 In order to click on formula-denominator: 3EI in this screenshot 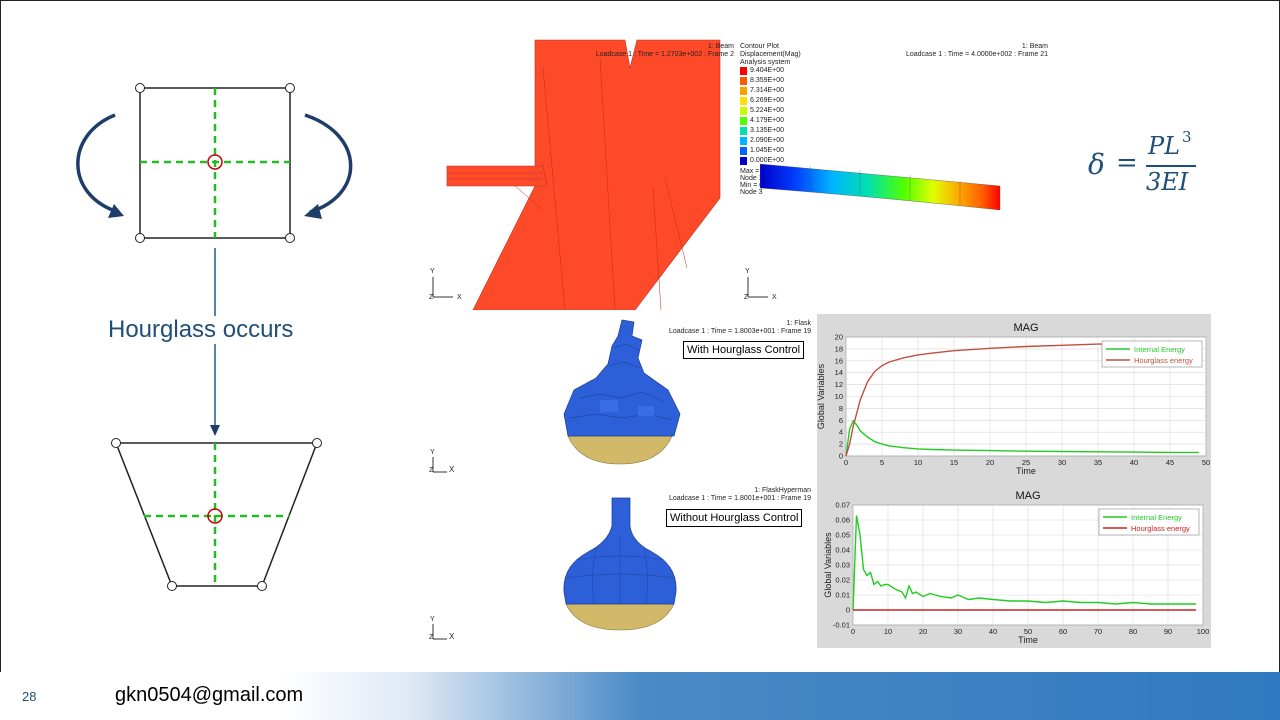, I will do `click(1167, 182)`.